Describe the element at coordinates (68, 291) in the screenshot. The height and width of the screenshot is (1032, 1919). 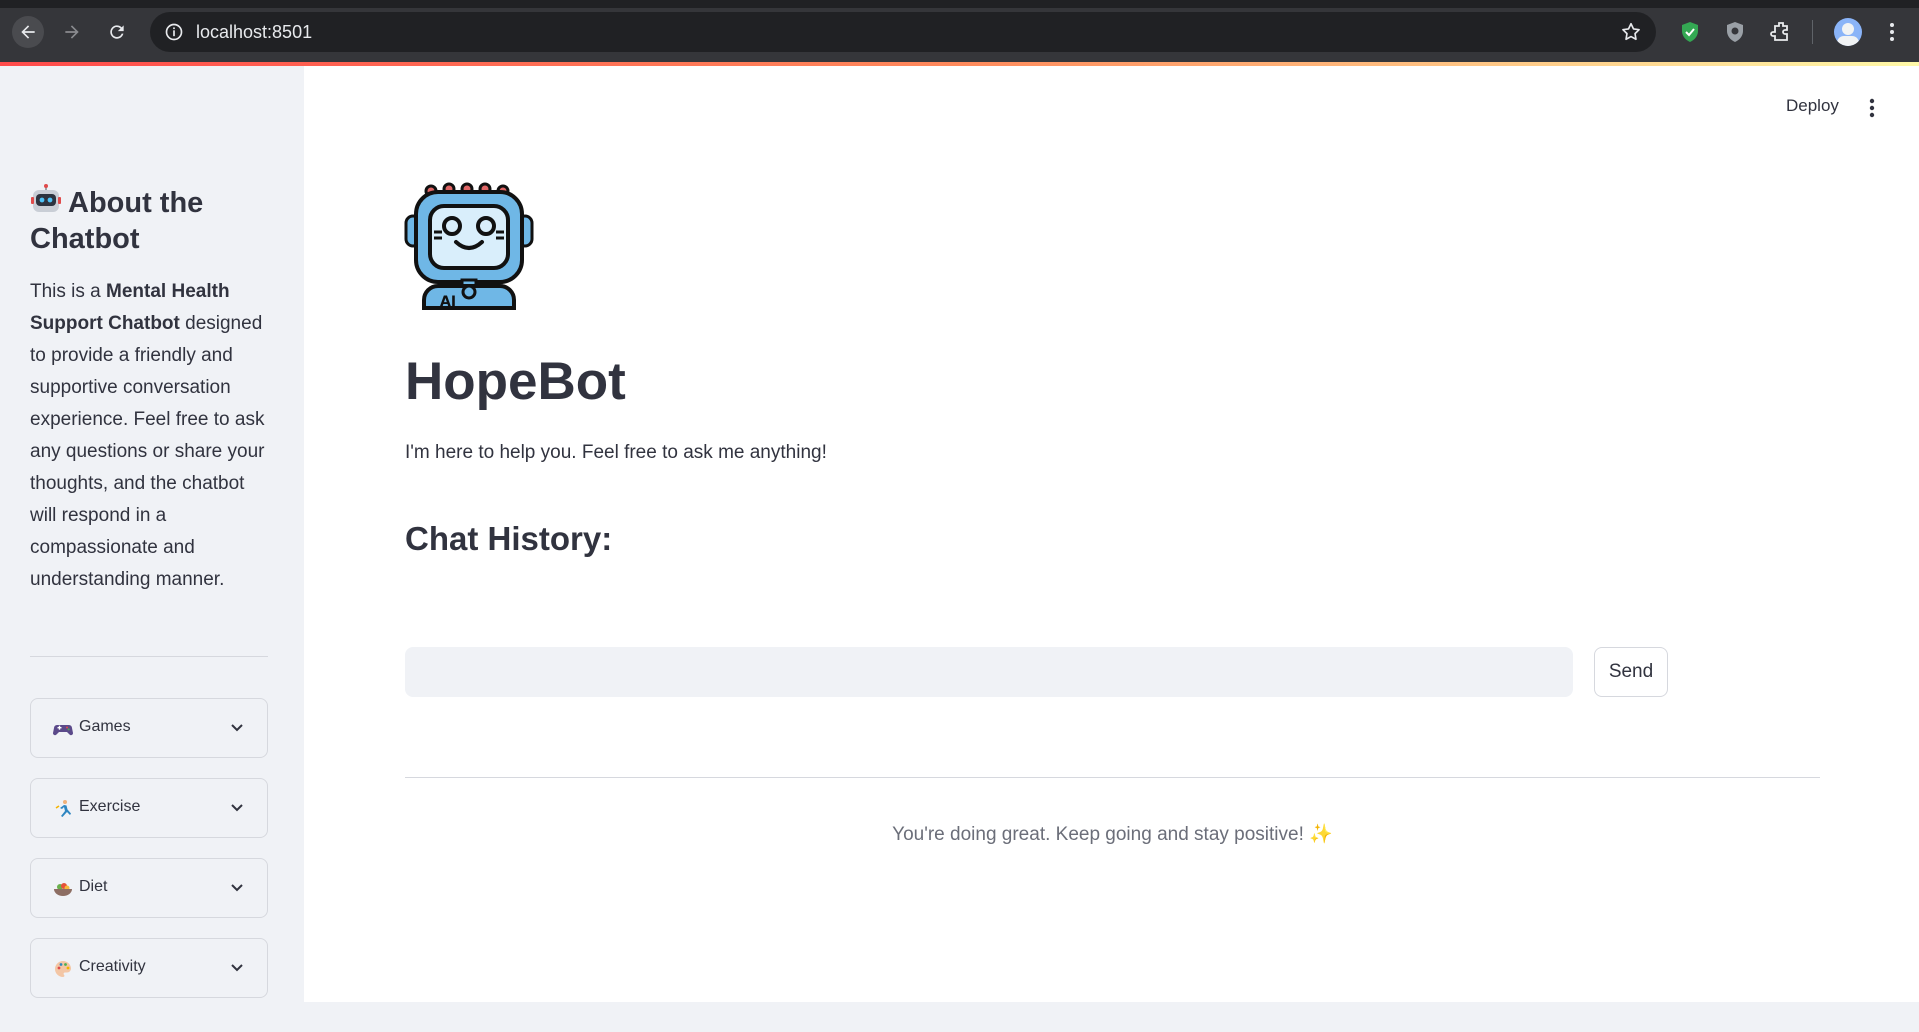
I see `description-part-1: This is a` at that location.